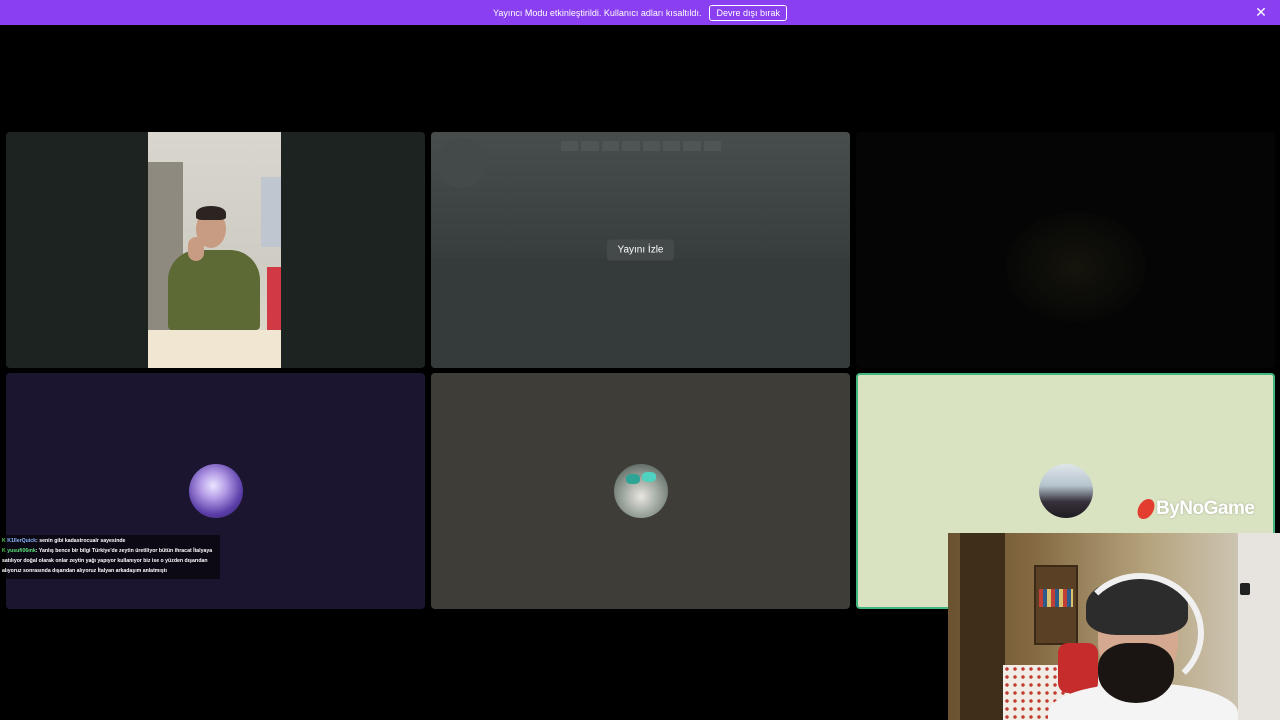 The width and height of the screenshot is (1280, 720). What do you see at coordinates (81, 541) in the screenshot?
I see `chat-text: : senin gibi kadastrocualr sayesinde` at bounding box center [81, 541].